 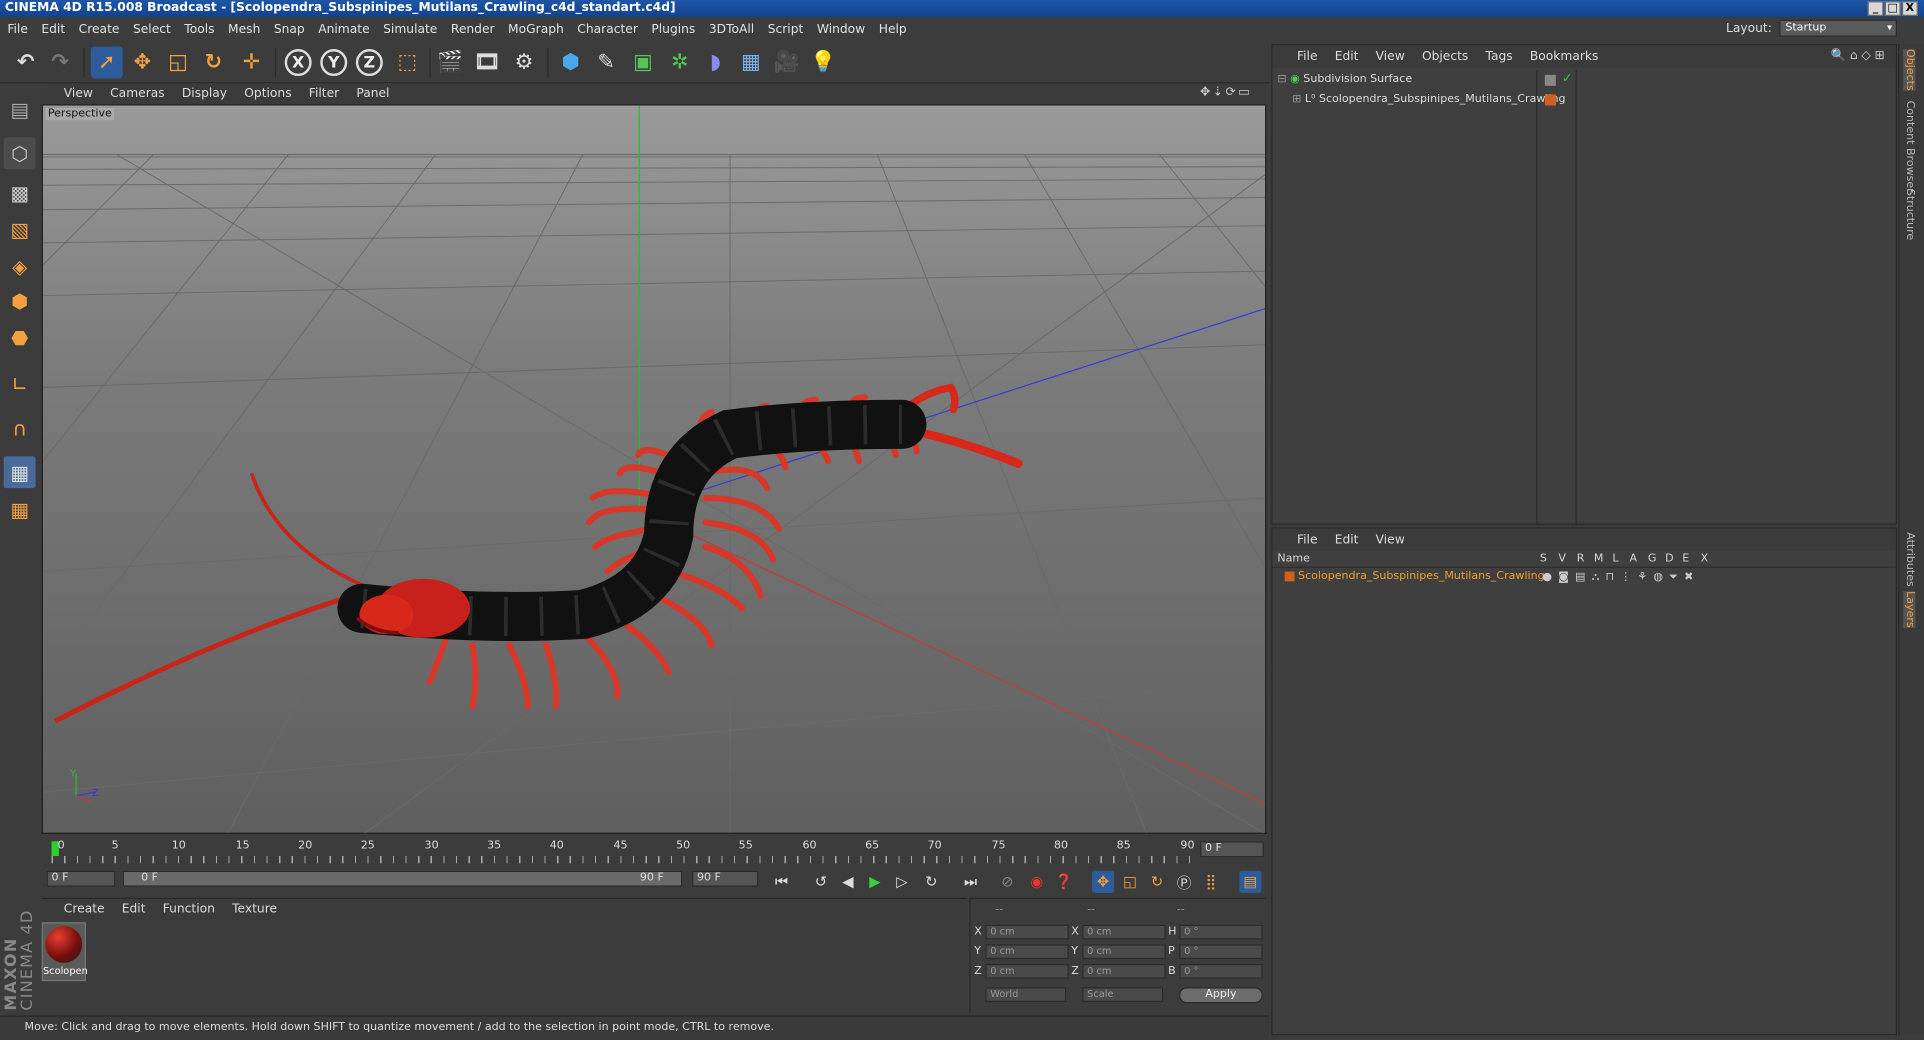 I want to click on frame-range-slider: 0 F 90 F, so click(x=402, y=878).